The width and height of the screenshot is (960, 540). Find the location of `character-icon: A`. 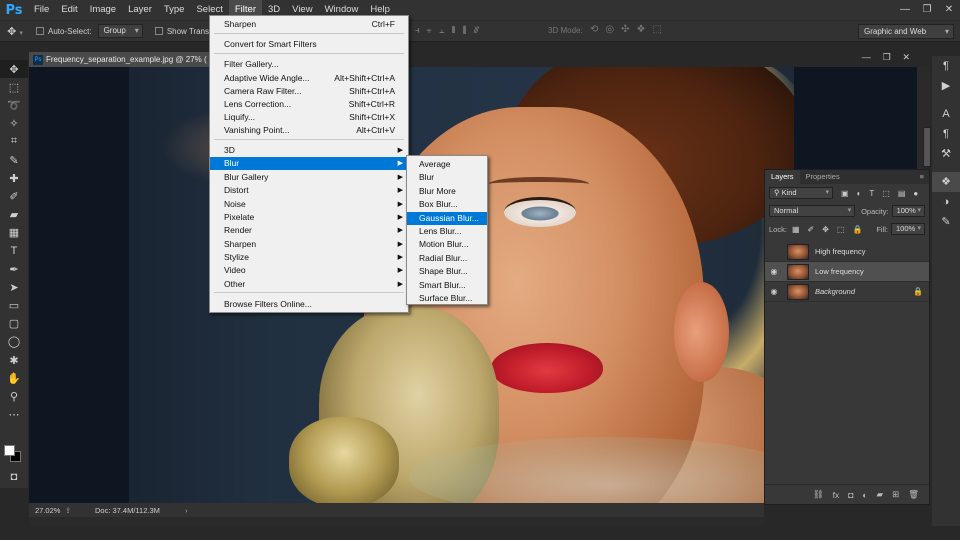

character-icon: A is located at coordinates (946, 114).